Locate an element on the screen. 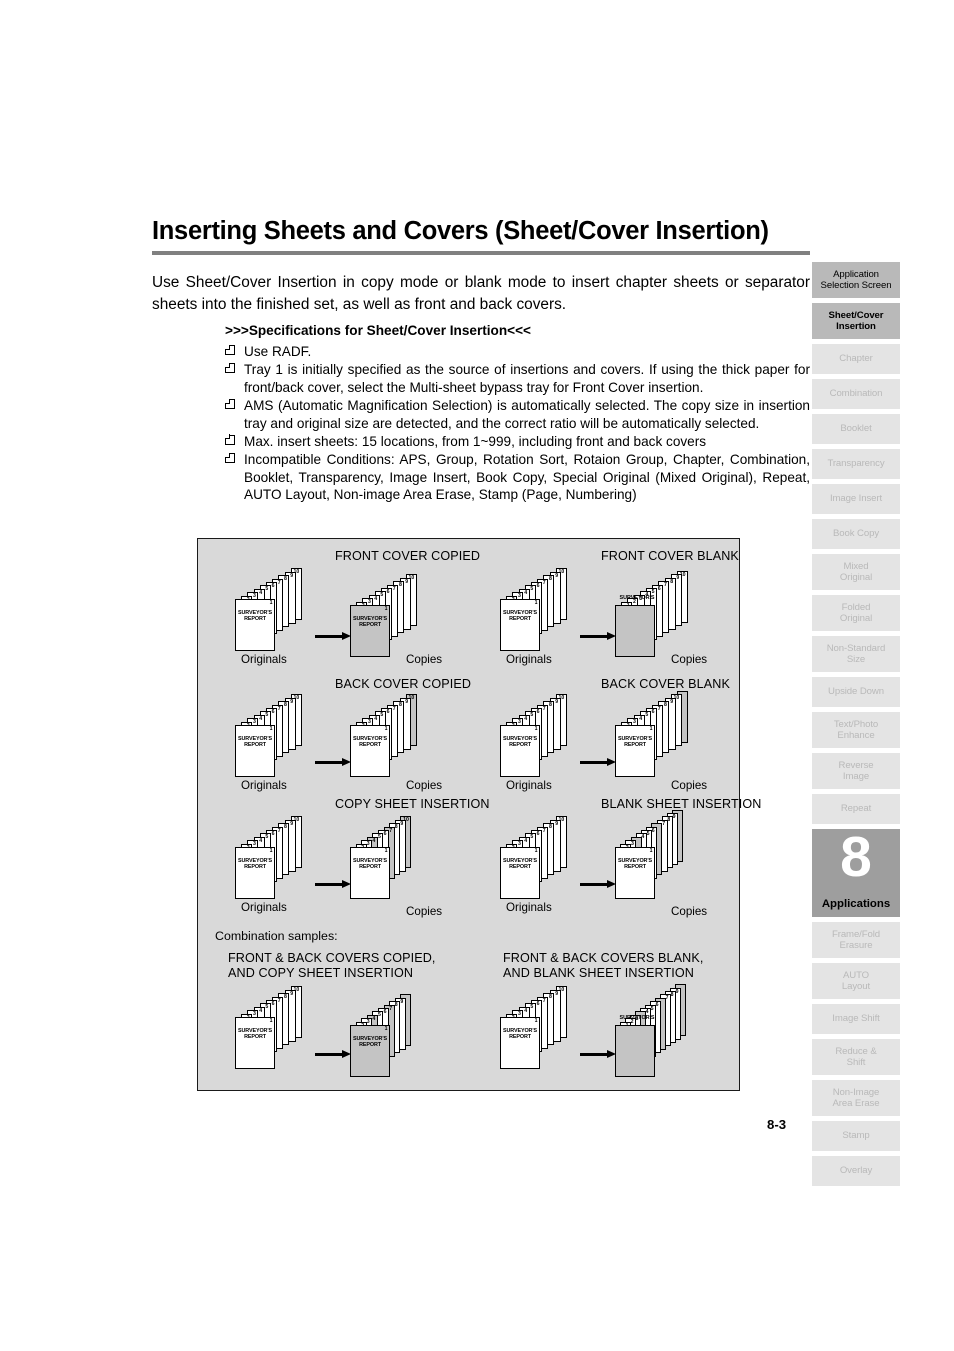 The height and width of the screenshot is (1351, 954). sidebar-item-combination: Combination is located at coordinates (856, 394).